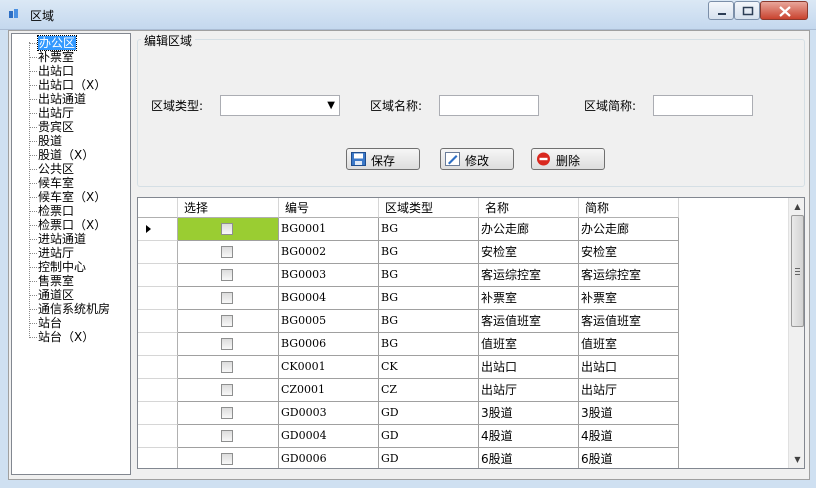  What do you see at coordinates (629, 252) in the screenshot?
I see `abbr-cell: 安检室` at bounding box center [629, 252].